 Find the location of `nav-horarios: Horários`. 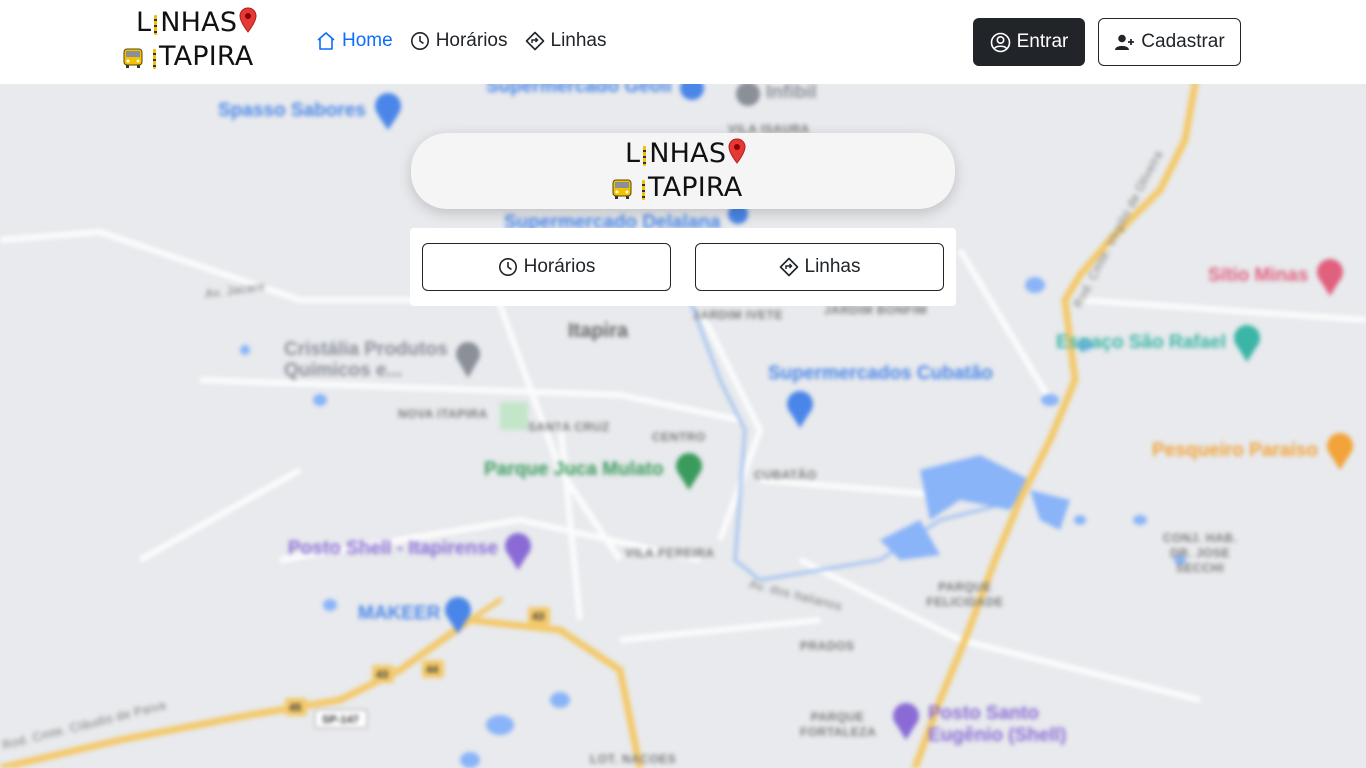

nav-horarios: Horários is located at coordinates (459, 41).